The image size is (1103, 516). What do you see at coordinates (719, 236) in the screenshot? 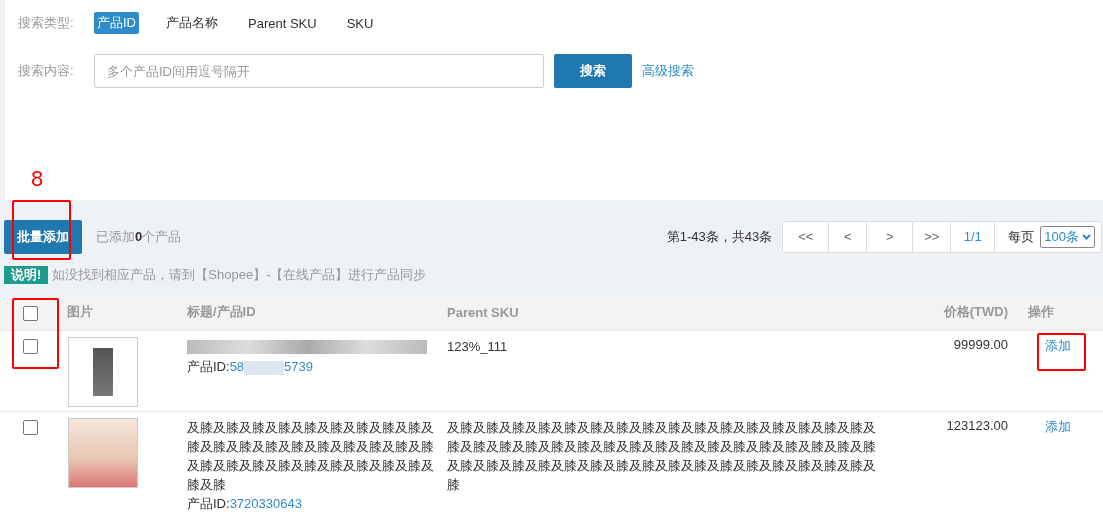
I see `range-text: 第1-43条，共43条` at bounding box center [719, 236].